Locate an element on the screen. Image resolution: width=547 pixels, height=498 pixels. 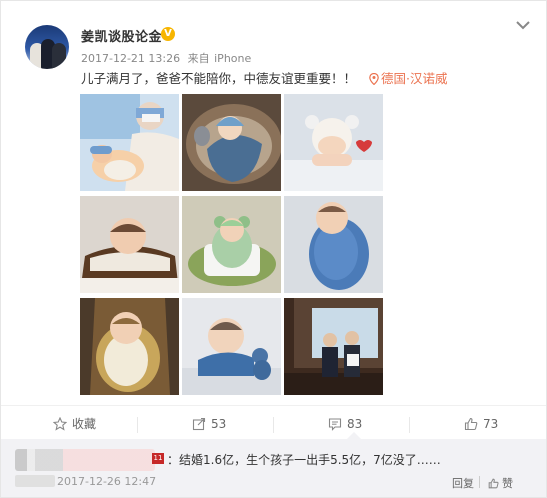
favorite-button: 收藏 is located at coordinates (74, 424).